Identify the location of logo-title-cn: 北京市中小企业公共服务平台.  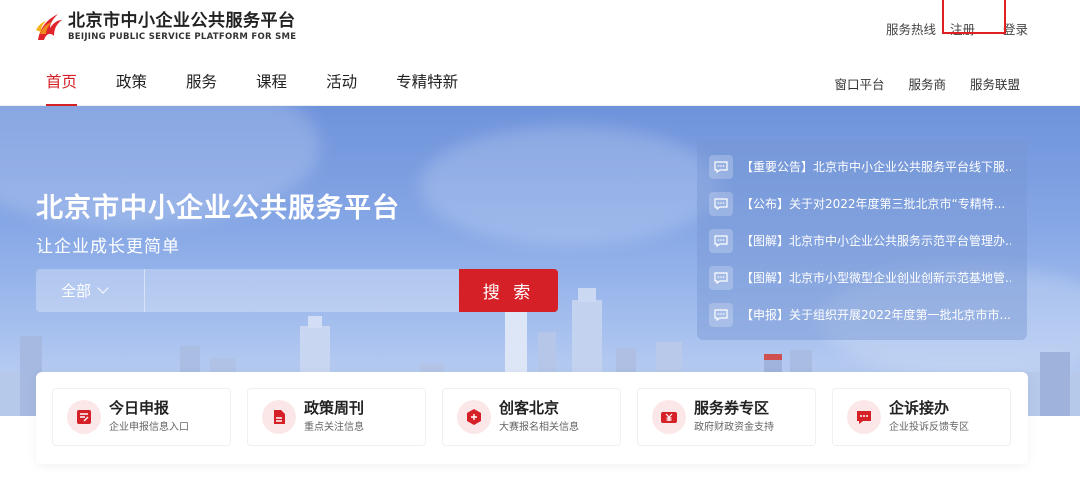
(182, 21).